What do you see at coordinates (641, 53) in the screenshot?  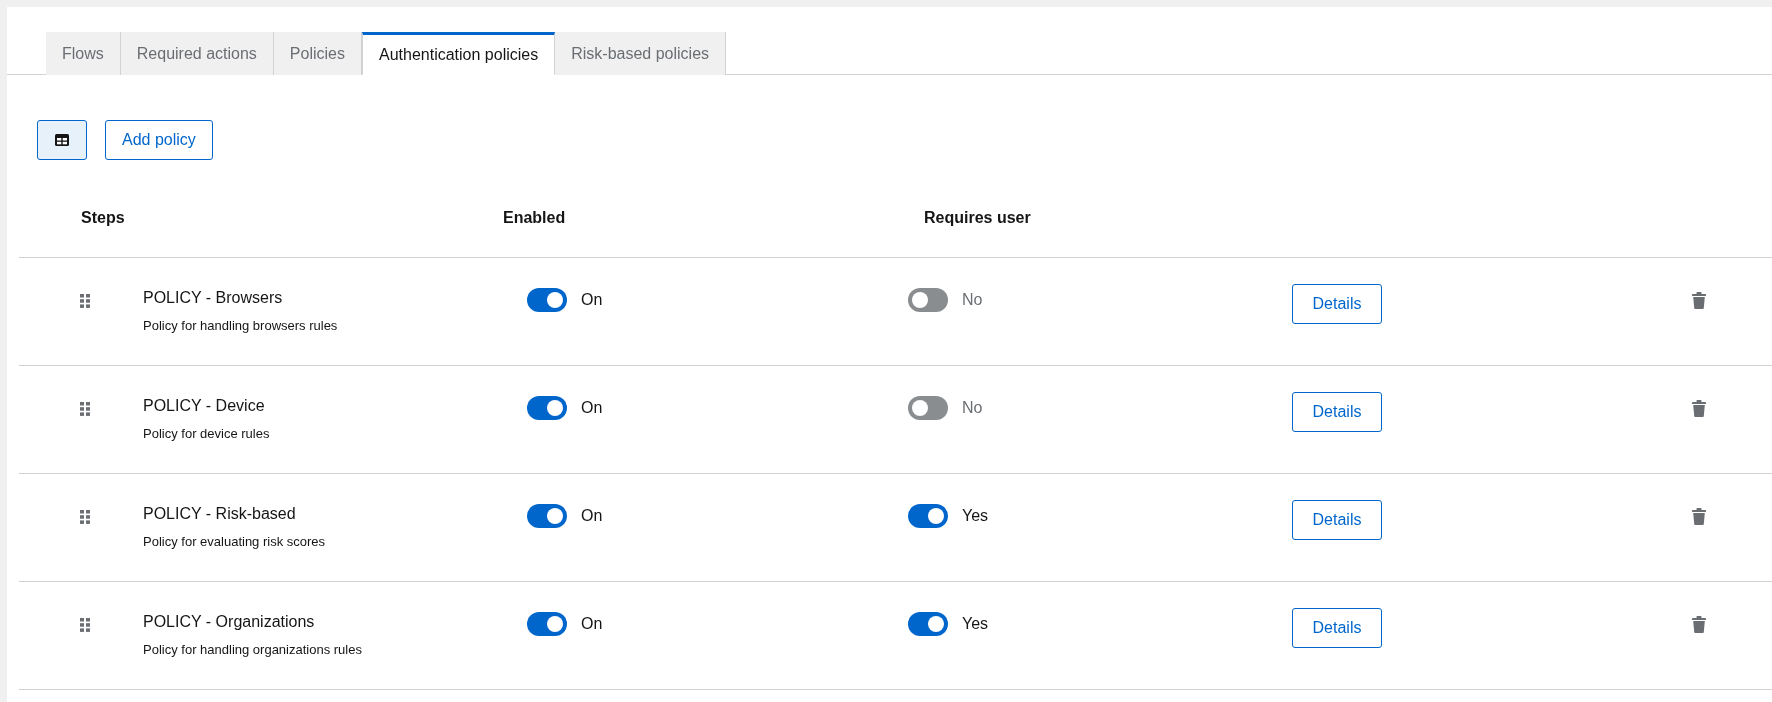 I see `tab: Risk-based policies` at bounding box center [641, 53].